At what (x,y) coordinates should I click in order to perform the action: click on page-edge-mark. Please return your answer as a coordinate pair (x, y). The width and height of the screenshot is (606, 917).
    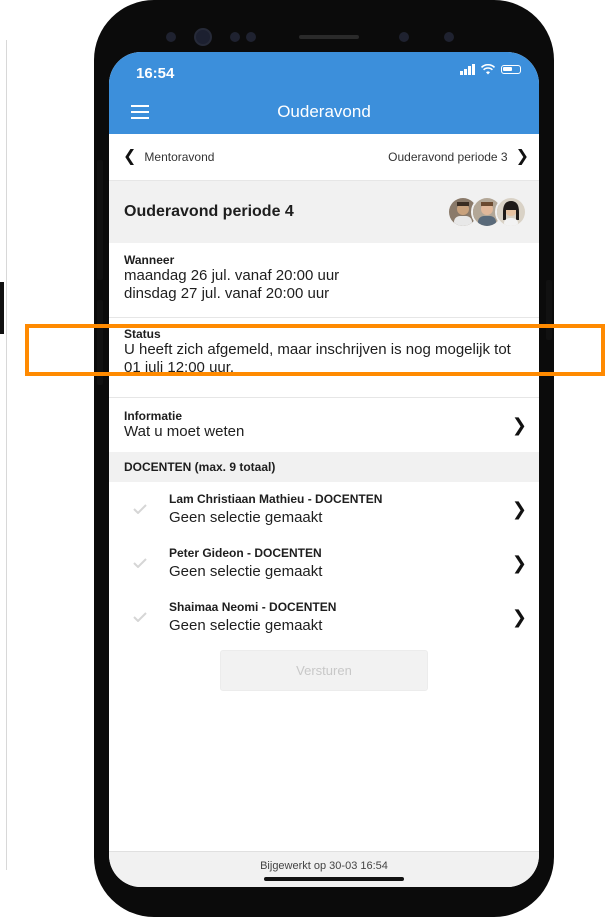
    Looking at the image, I should click on (2, 308).